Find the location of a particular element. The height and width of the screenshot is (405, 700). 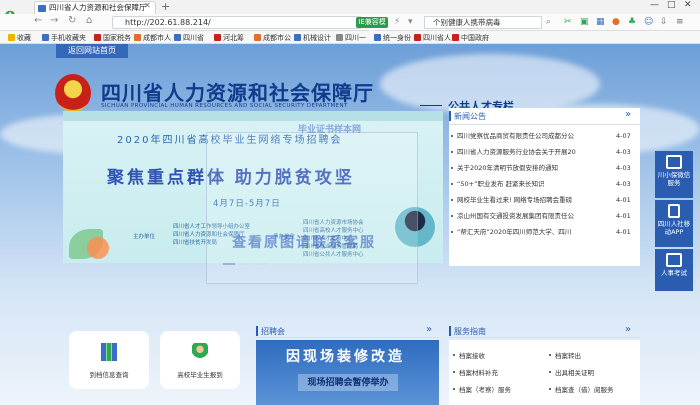

user-icon: ☺ is located at coordinates (648, 22).